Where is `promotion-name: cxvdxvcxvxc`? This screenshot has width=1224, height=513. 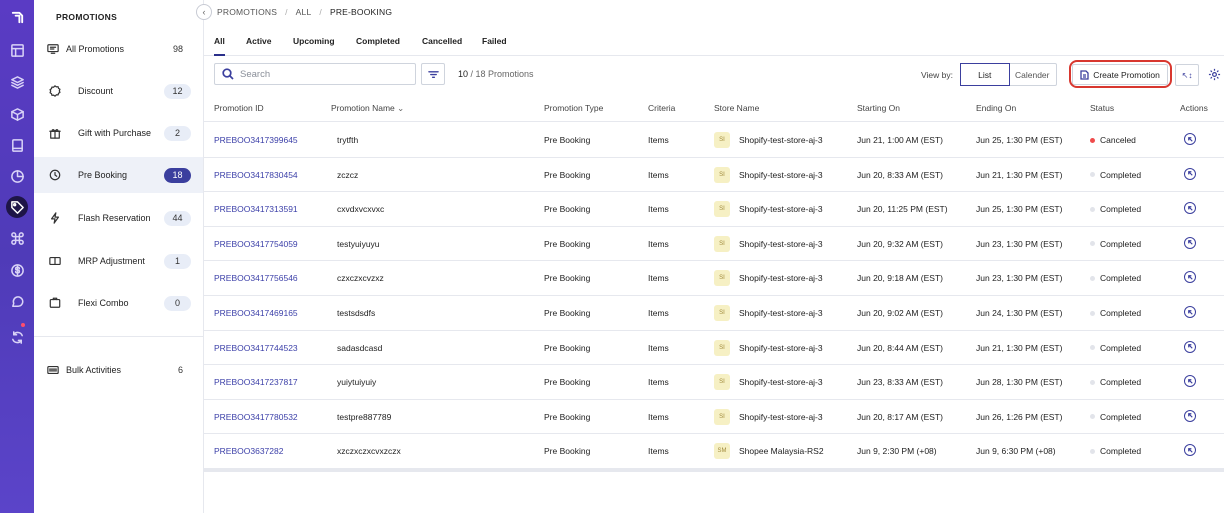
promotion-name: cxvdxvcxvxc is located at coordinates (361, 209).